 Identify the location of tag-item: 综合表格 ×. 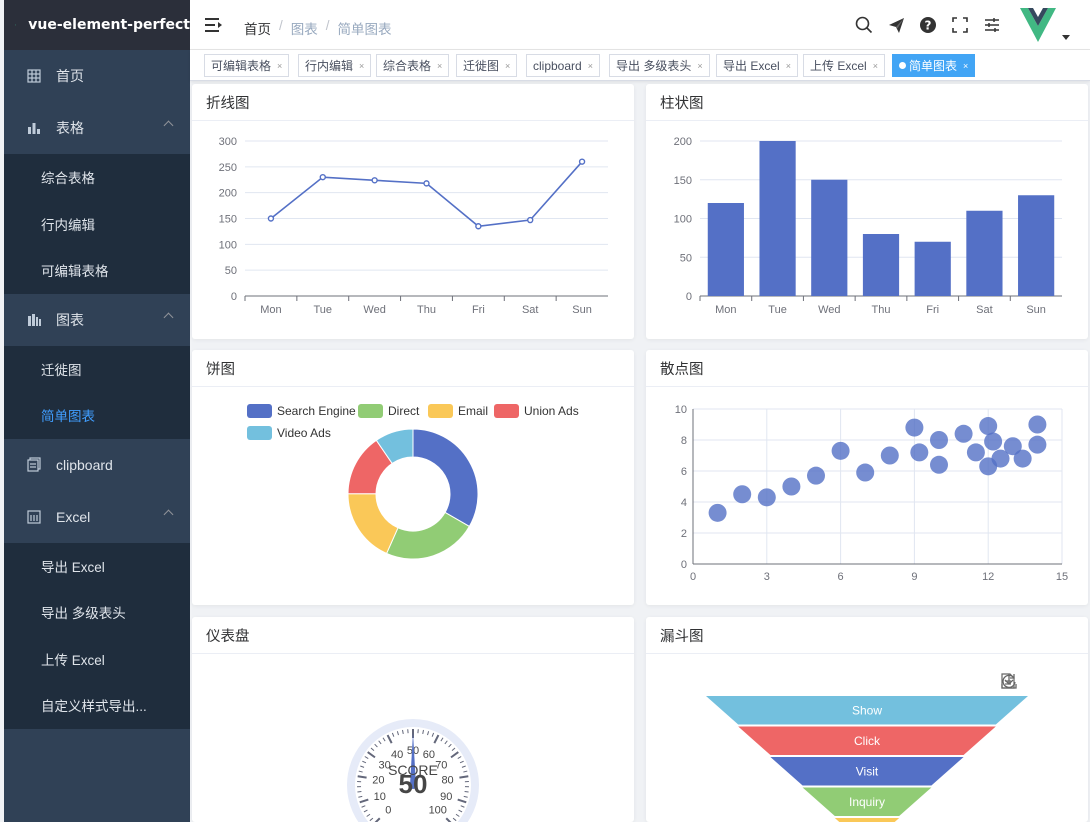
(413, 65).